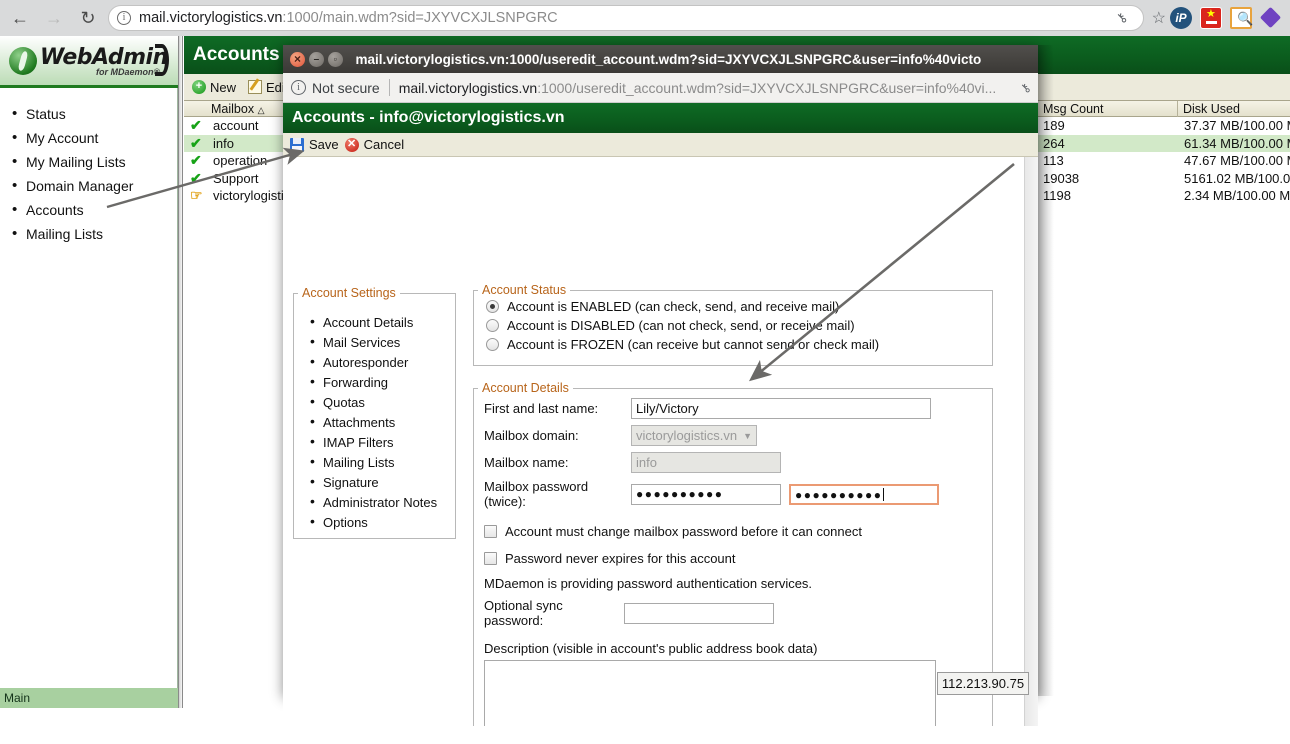 This screenshot has height=744, width=1290. What do you see at coordinates (1159, 18) in the screenshot?
I see `star-bookmark-icon: ☆` at bounding box center [1159, 18].